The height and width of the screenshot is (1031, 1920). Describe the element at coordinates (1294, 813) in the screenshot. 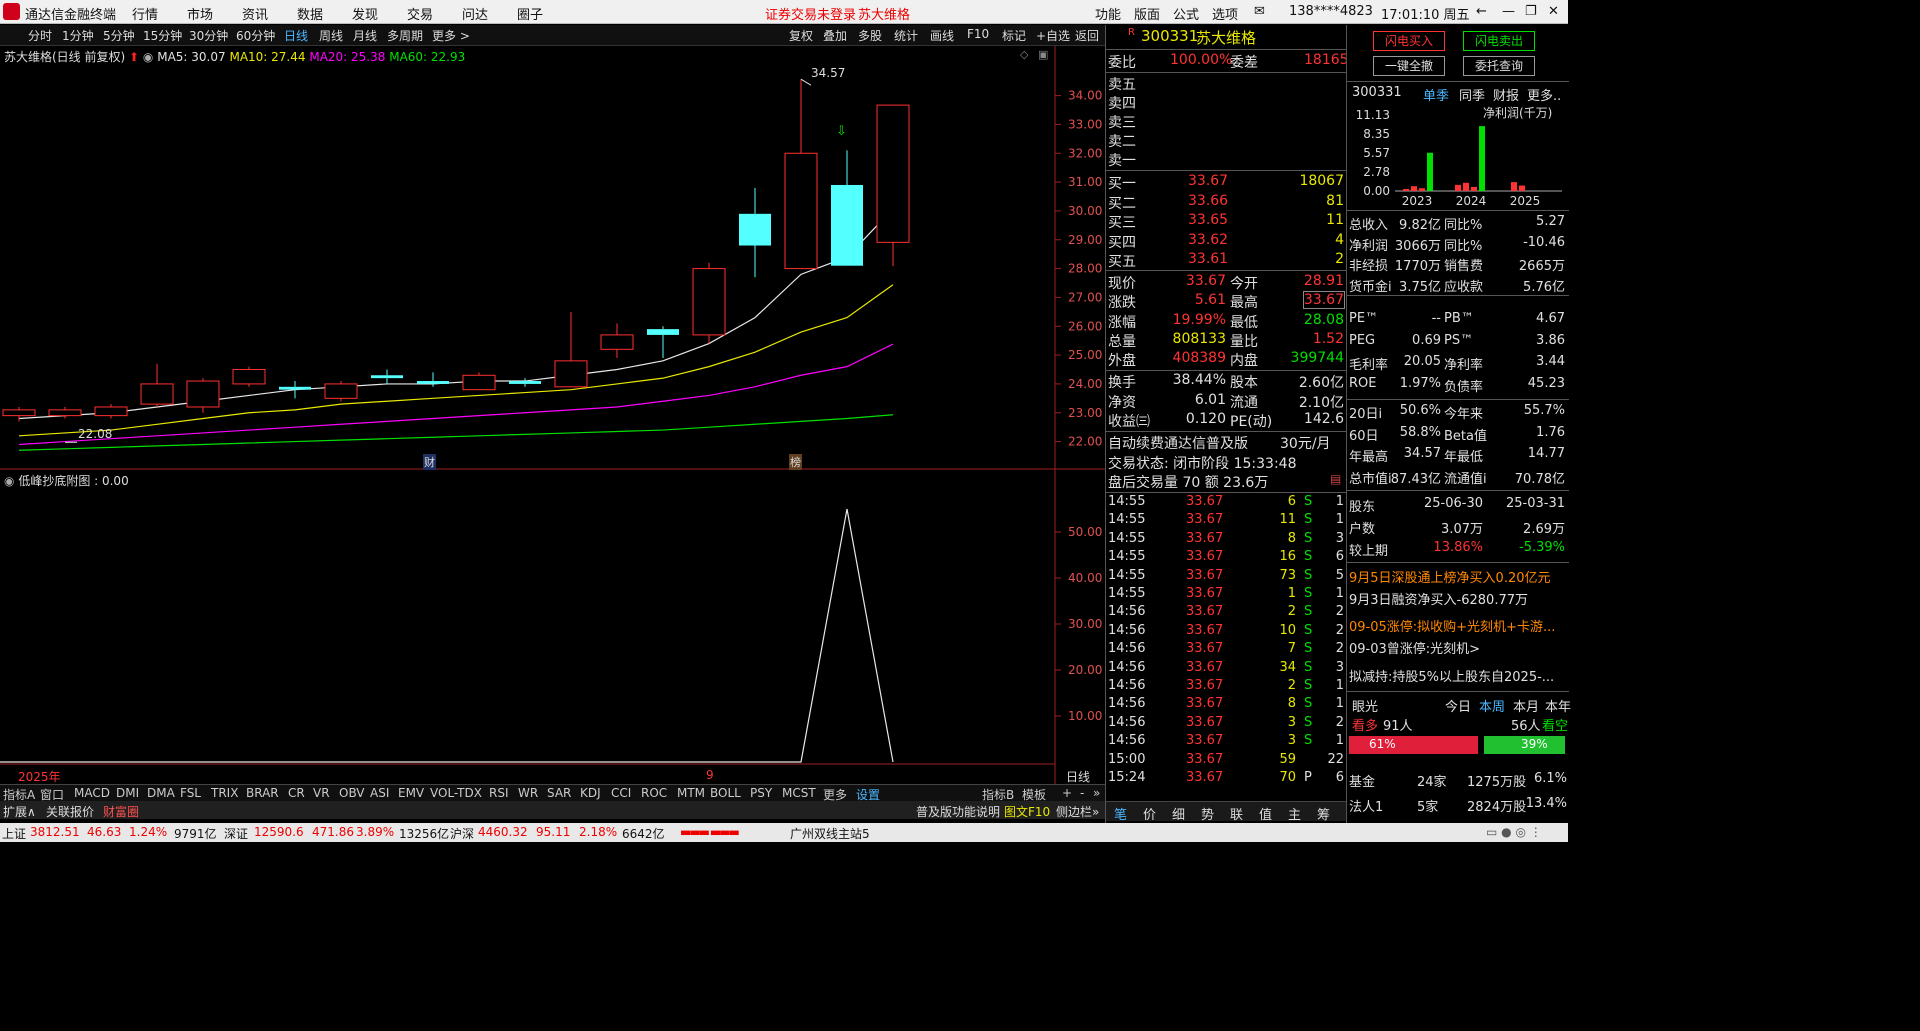

I see `quote-tab: 主` at that location.